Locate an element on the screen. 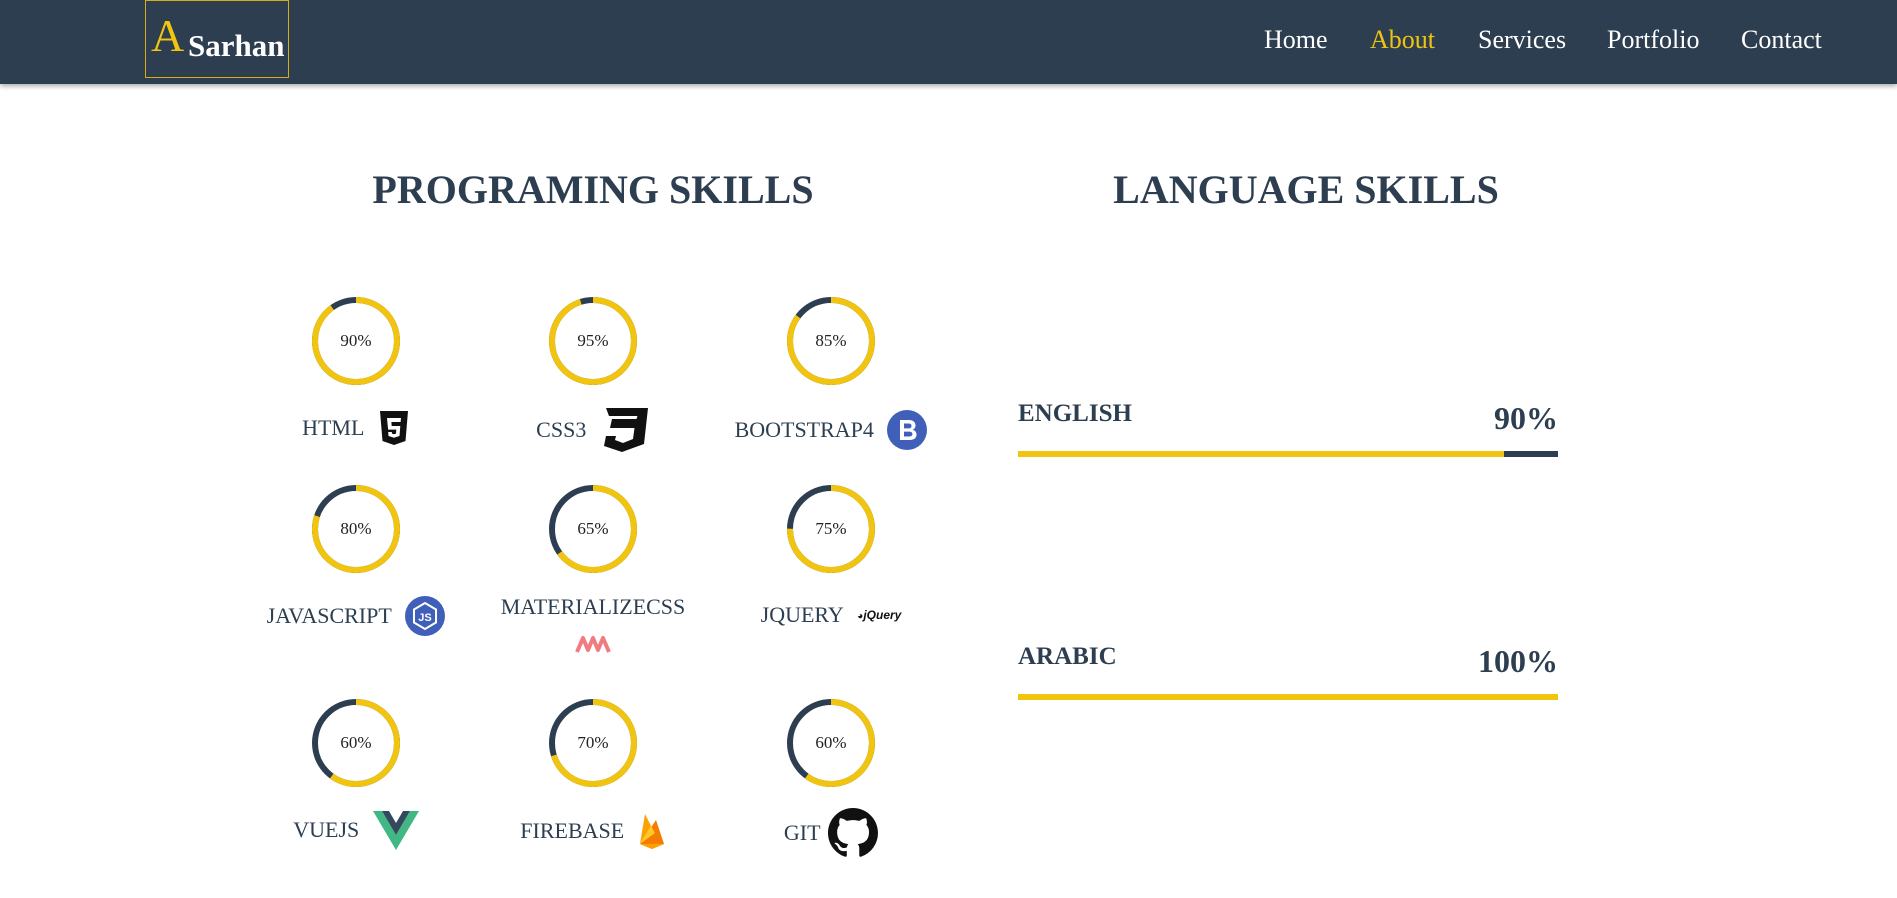  nav-contact-link: Contact is located at coordinates (1781, 40).